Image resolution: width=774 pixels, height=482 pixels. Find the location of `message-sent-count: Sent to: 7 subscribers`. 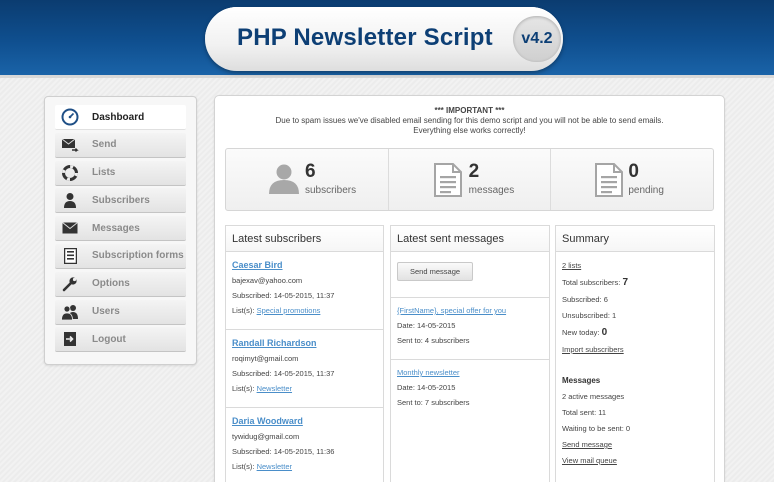

message-sent-count: Sent to: 7 subscribers is located at coordinates (433, 402).